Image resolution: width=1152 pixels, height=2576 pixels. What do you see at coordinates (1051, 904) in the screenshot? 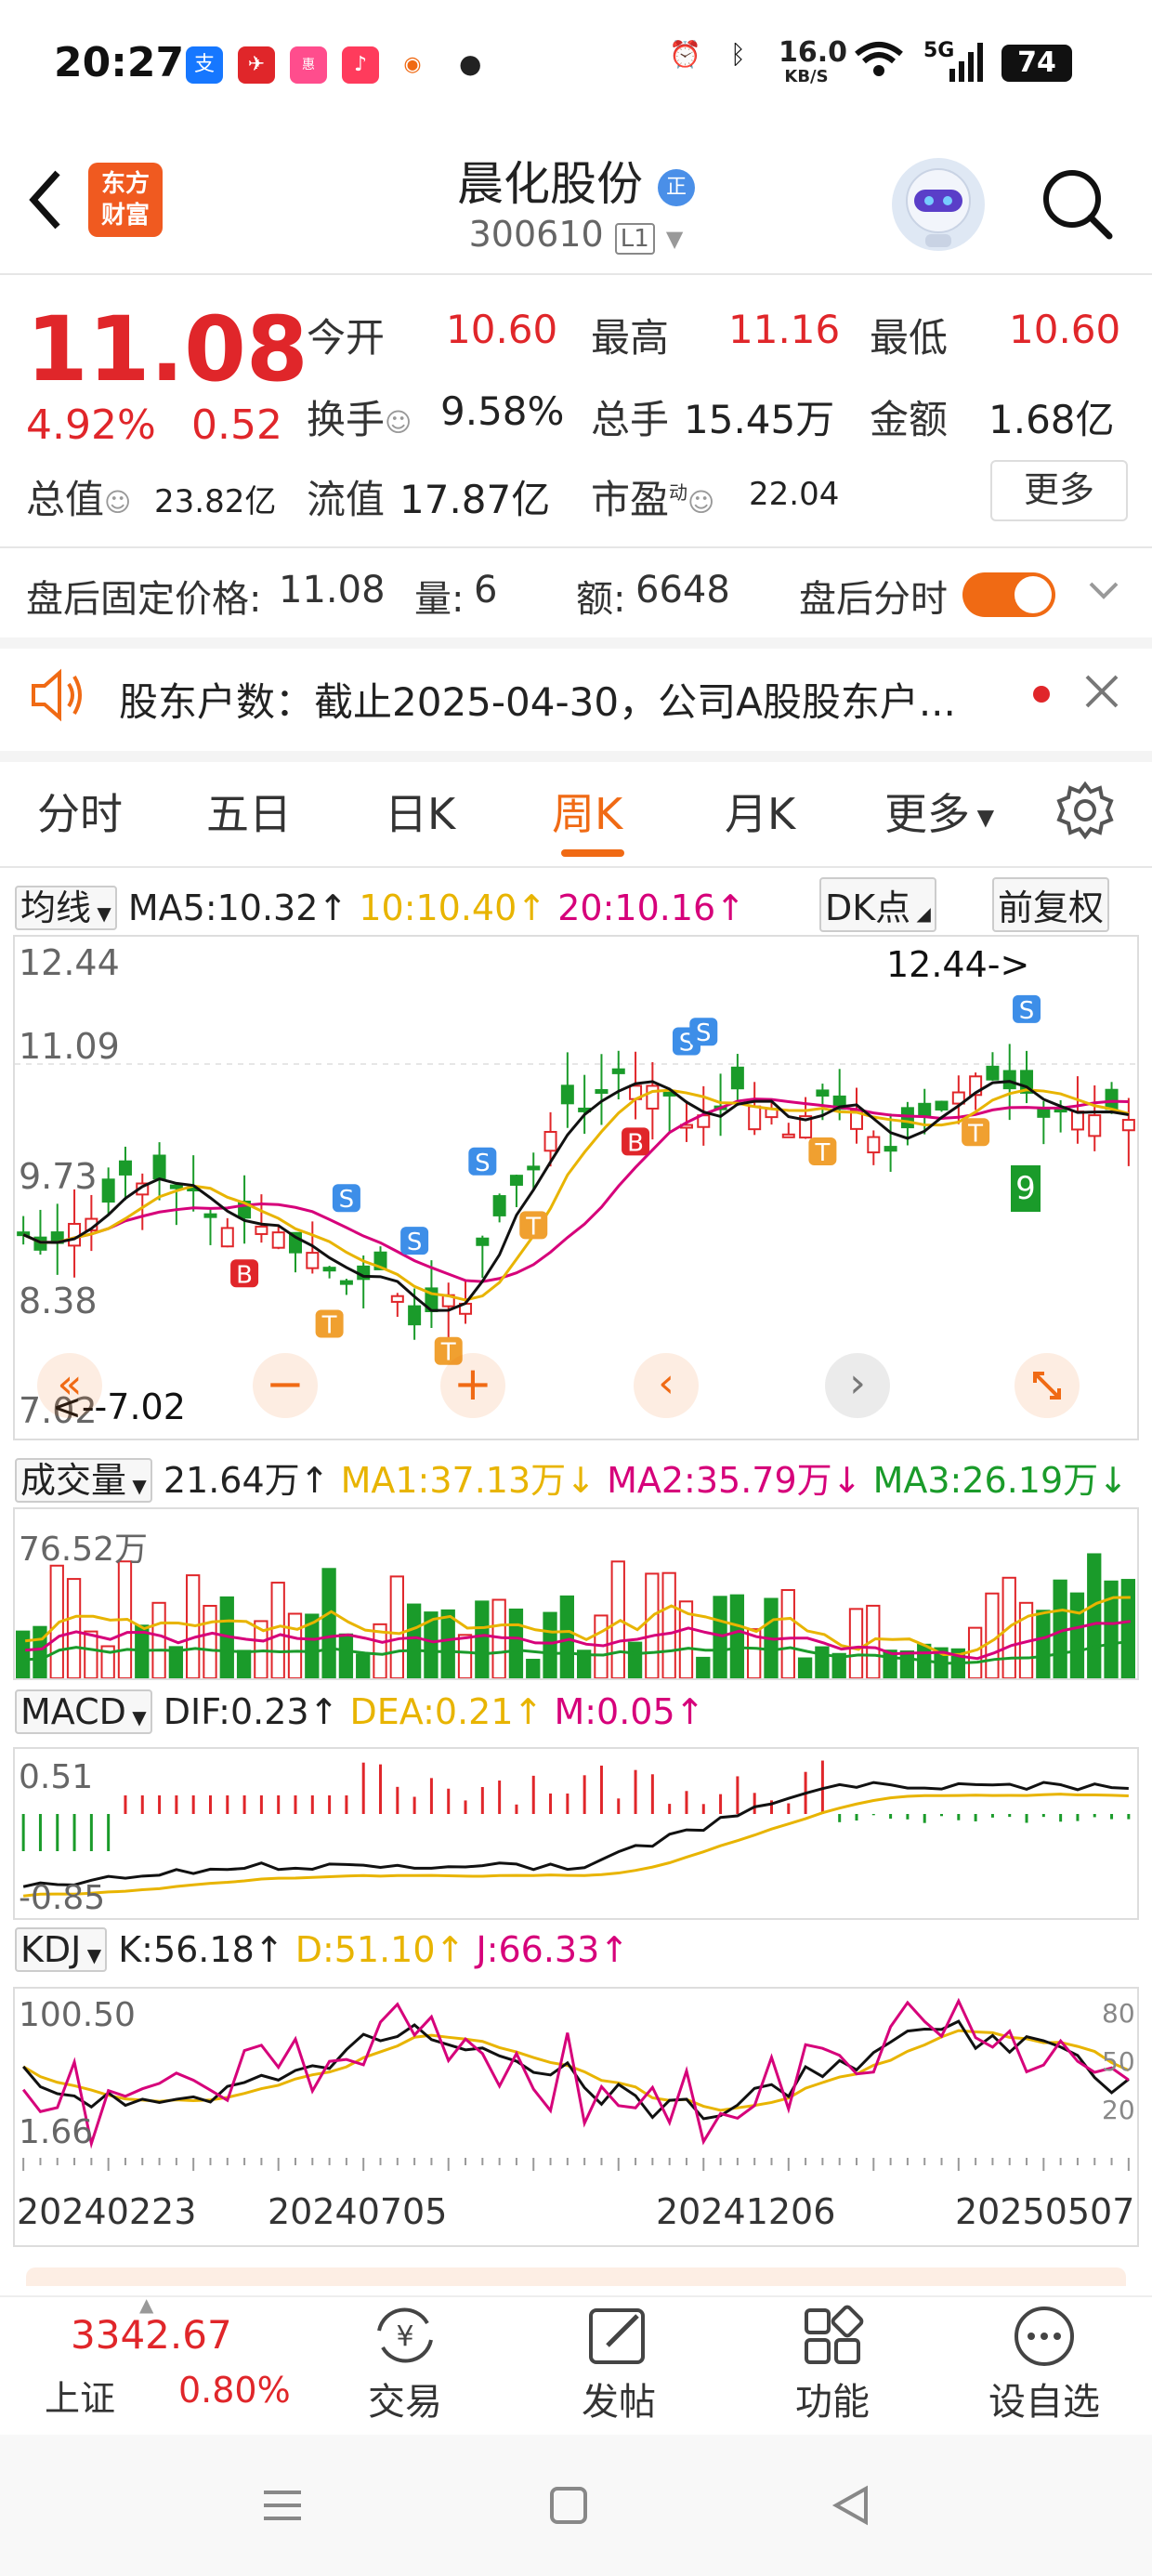
I see `adjust-button: 前复权` at bounding box center [1051, 904].